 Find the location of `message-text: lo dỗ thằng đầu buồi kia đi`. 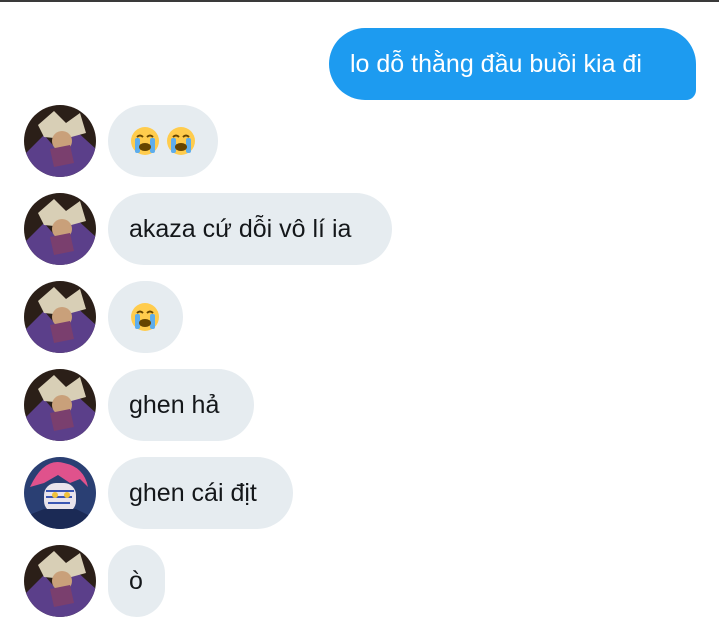

message-text: lo dỗ thằng đầu buồi kia đi is located at coordinates (496, 63).